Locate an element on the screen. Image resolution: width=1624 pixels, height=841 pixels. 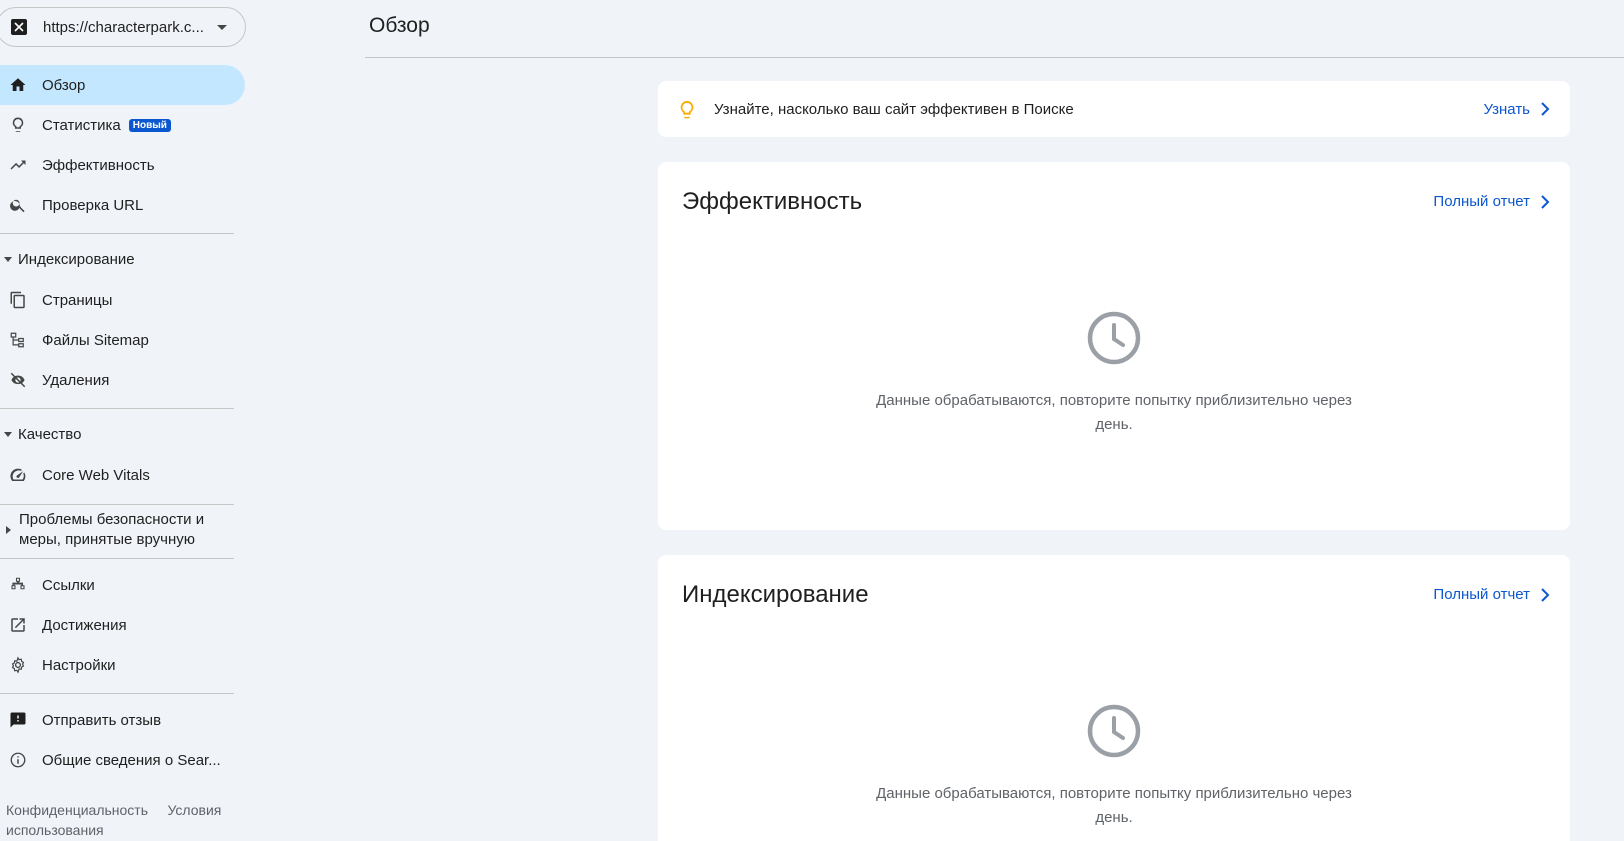
nav-item-label: Эффективность is located at coordinates (98, 165).